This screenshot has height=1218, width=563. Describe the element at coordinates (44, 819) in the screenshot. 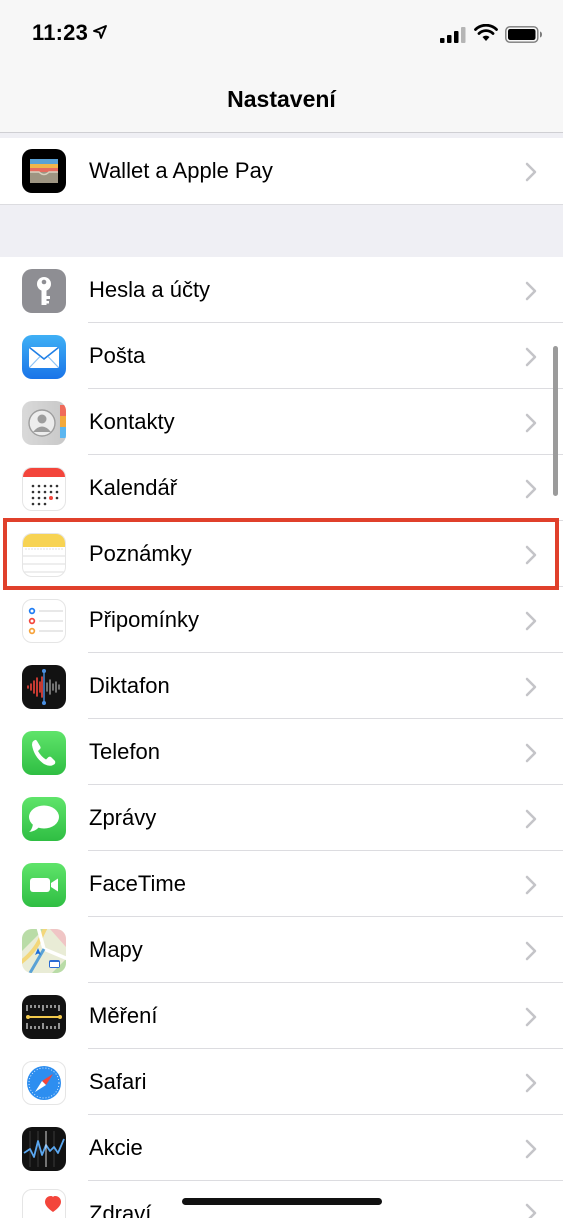

I see `messages-icon` at that location.